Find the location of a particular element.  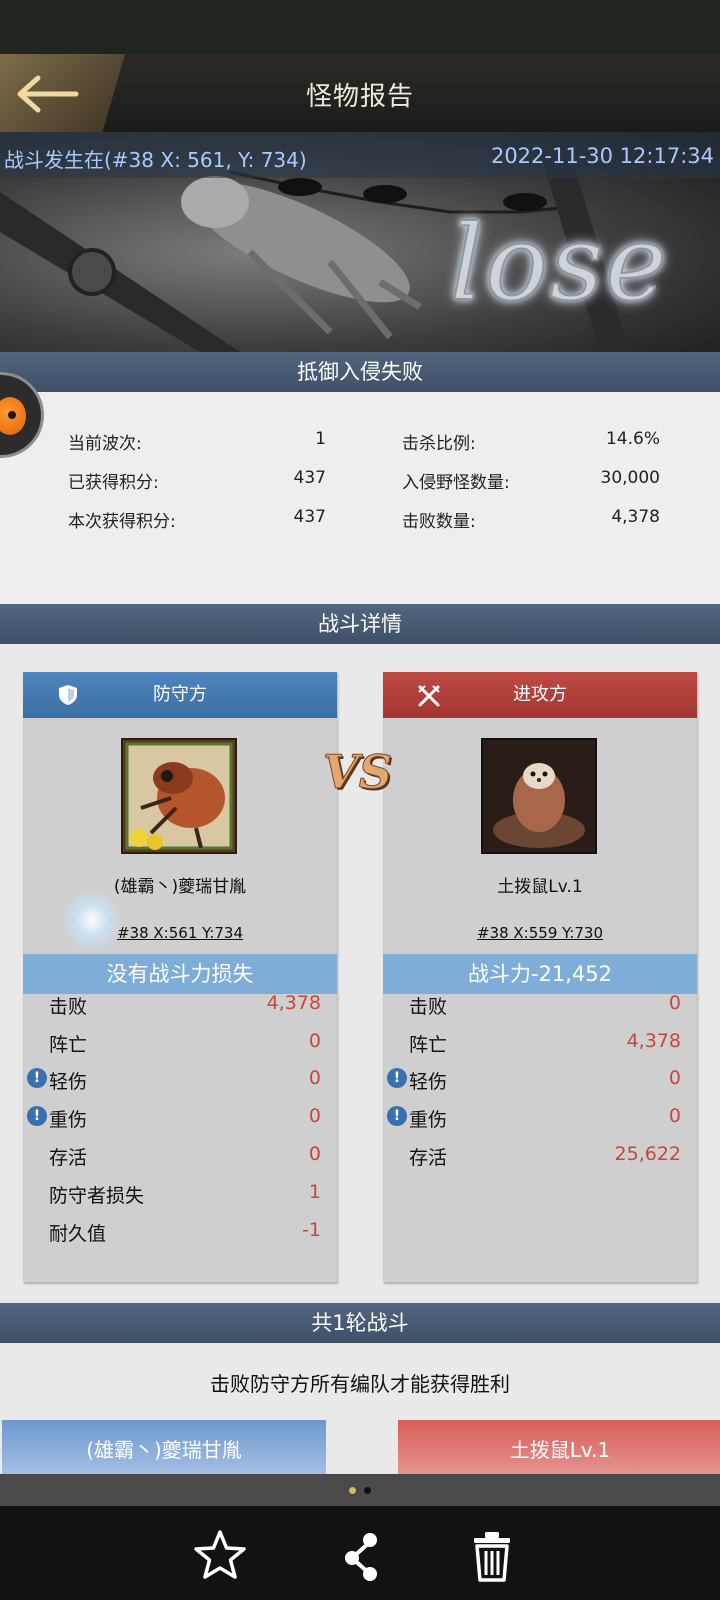

stat-wave-value: 1 is located at coordinates (320, 439).